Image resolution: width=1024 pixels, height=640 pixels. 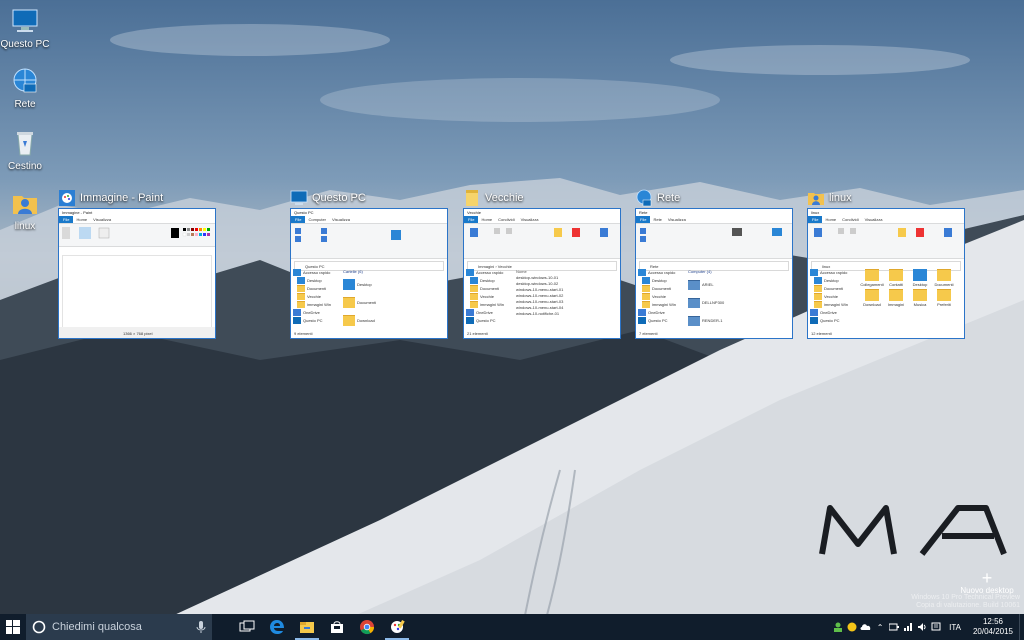 I want to click on tray-network-icon, so click(x=908, y=627).